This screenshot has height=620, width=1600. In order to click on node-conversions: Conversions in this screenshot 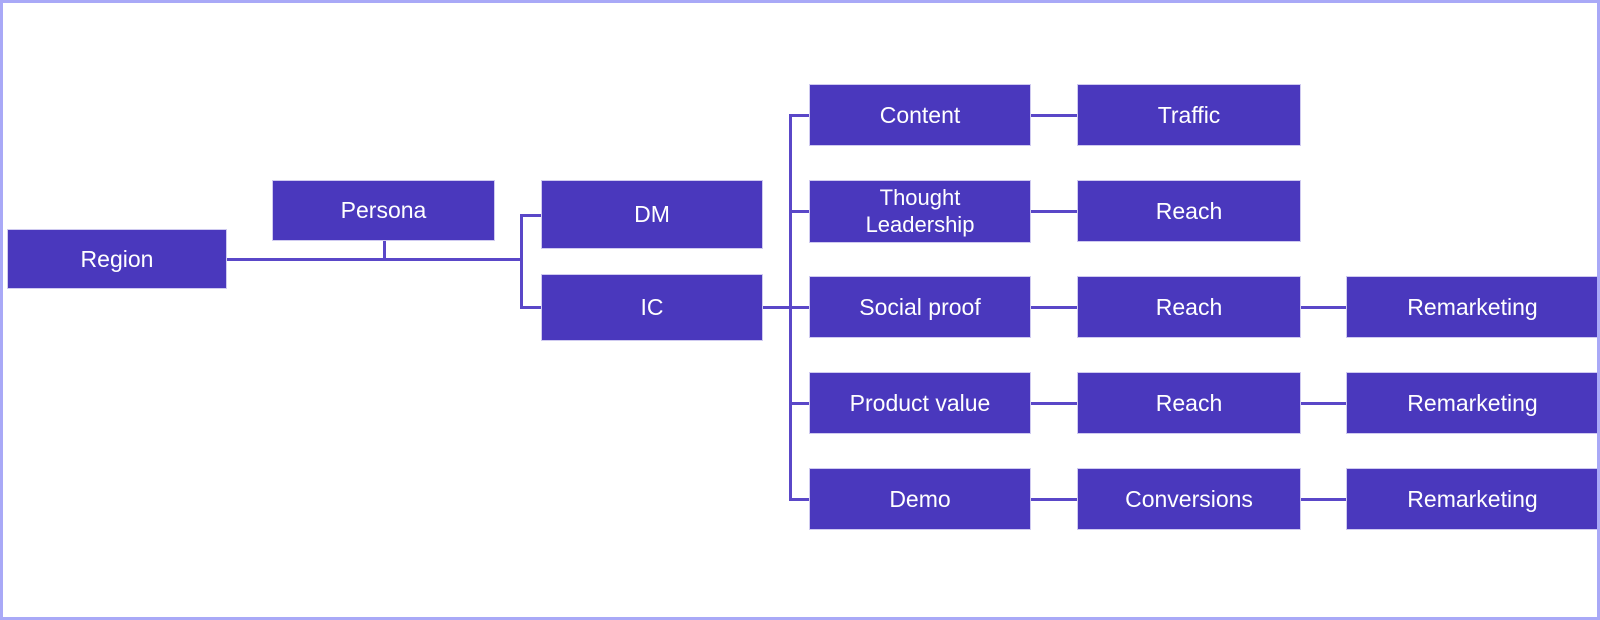, I will do `click(1189, 499)`.